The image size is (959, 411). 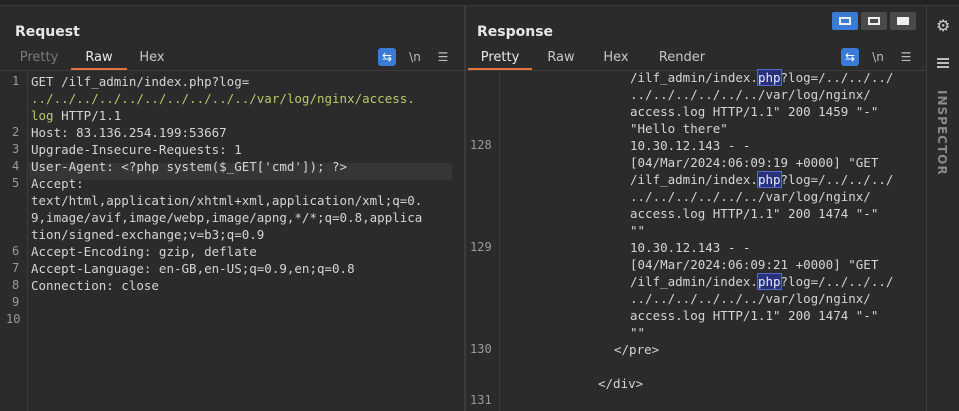 I want to click on line-number: 3, so click(x=16, y=149).